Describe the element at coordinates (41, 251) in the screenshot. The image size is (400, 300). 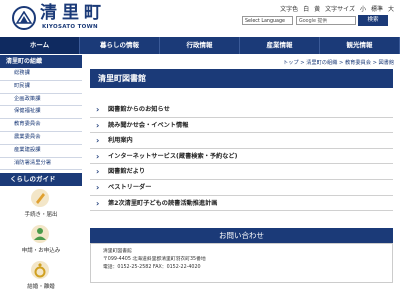
I see `guide-label: 申請・お申込み` at that location.